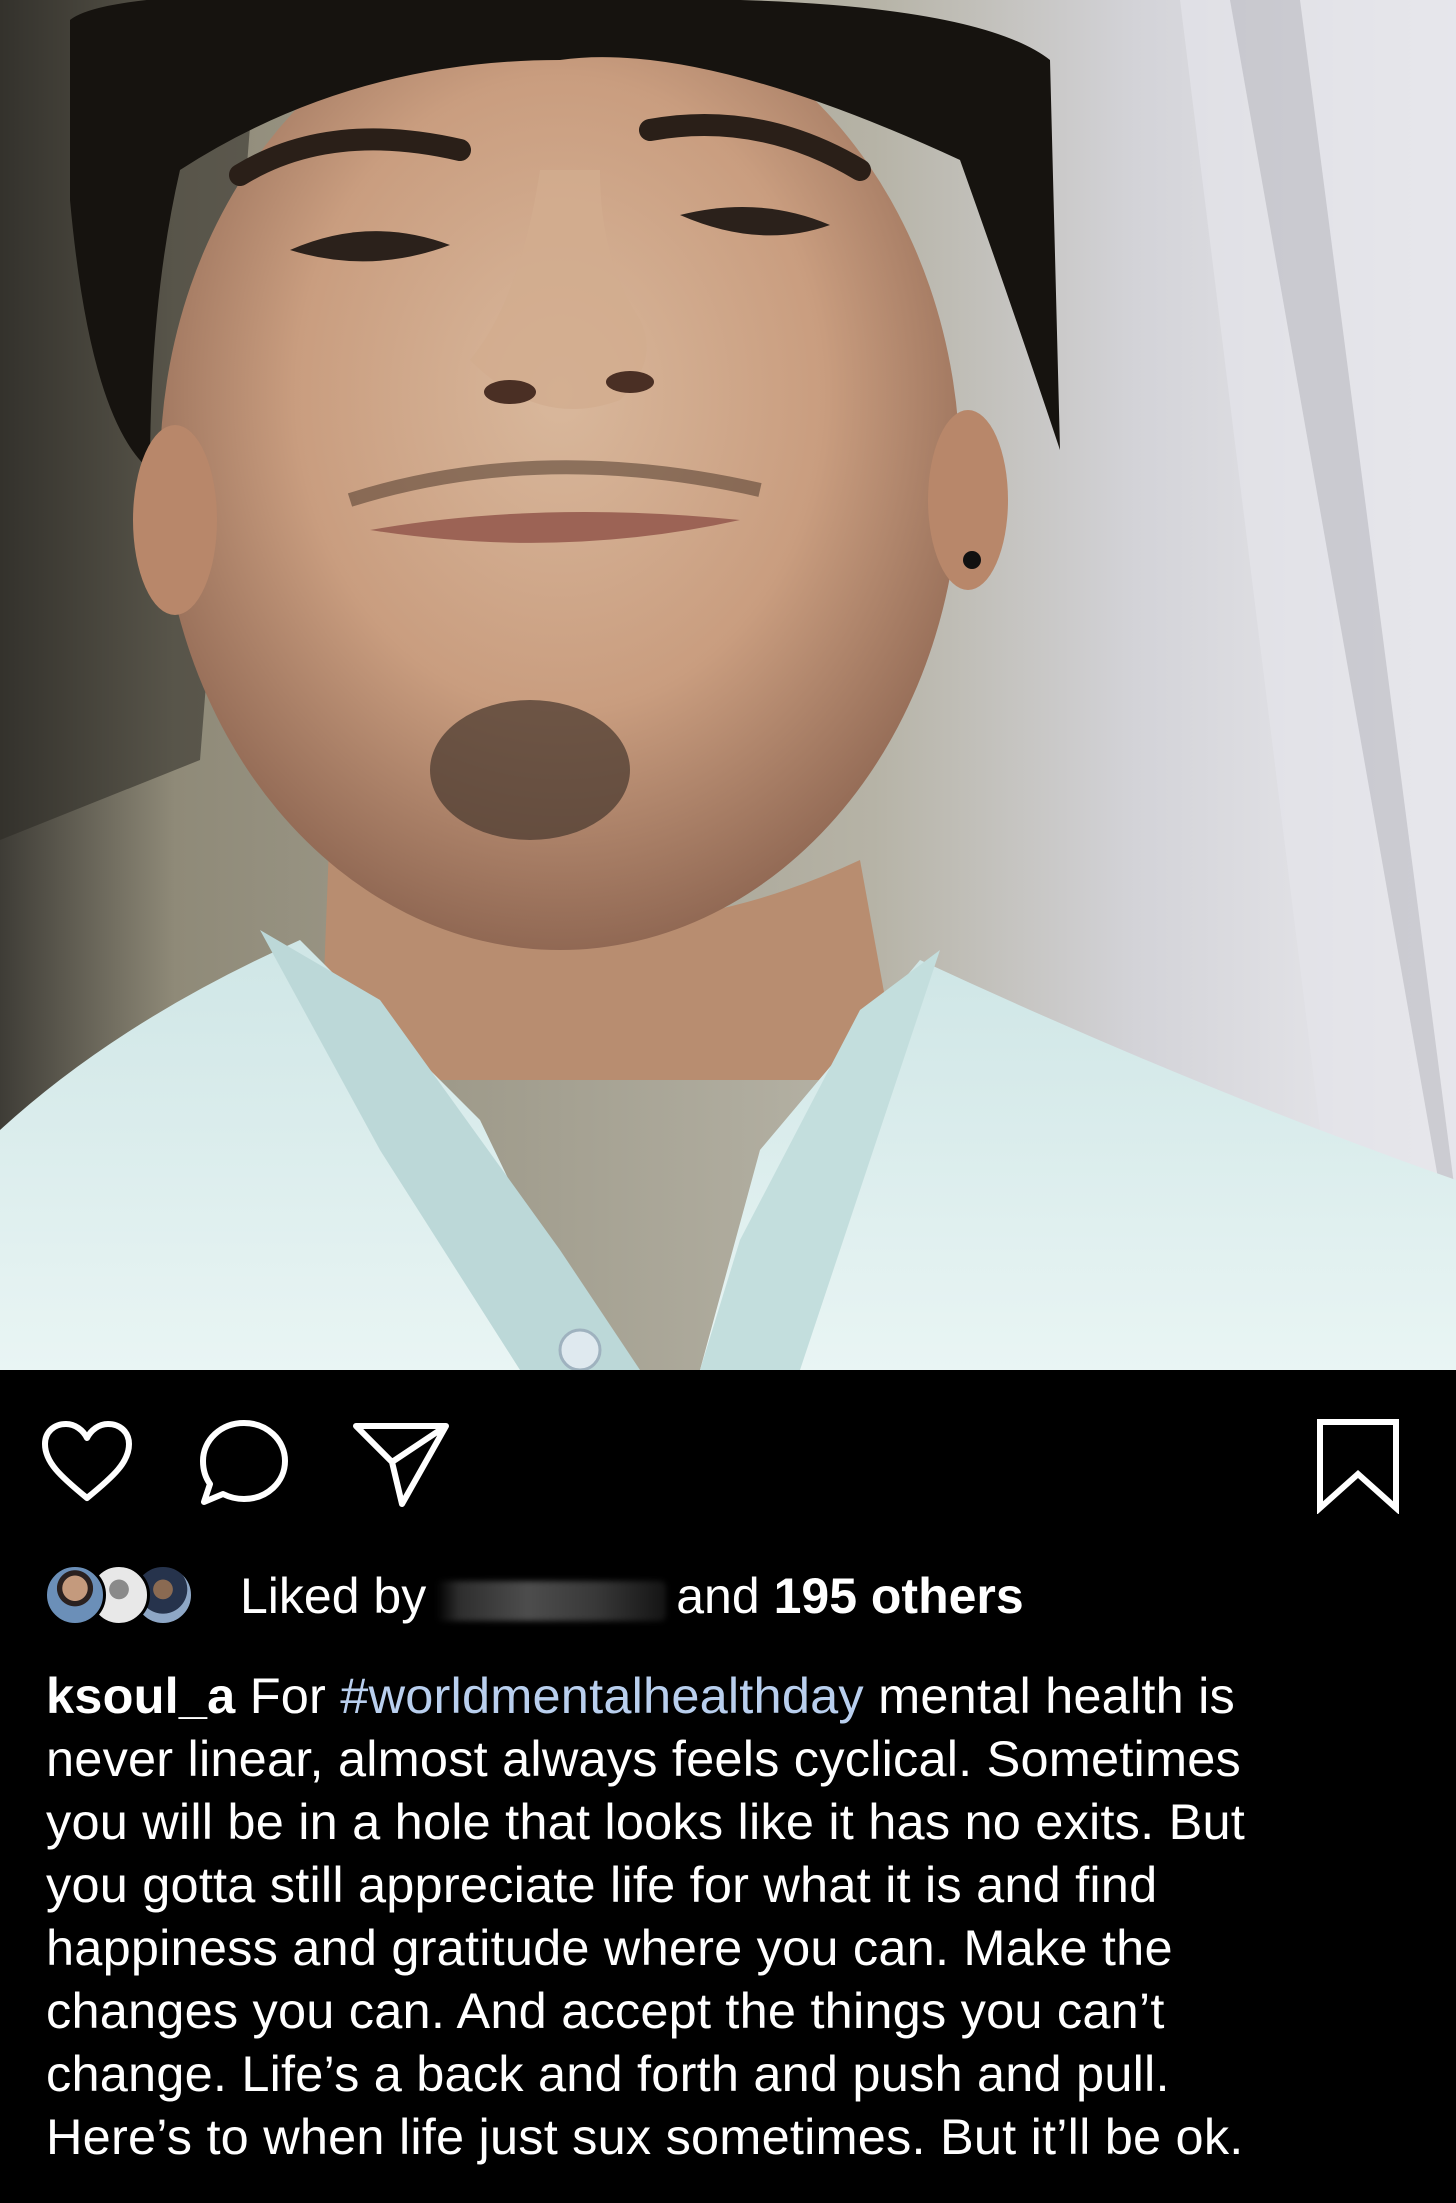 This screenshot has width=1456, height=2203. I want to click on comment-button, so click(244, 1463).